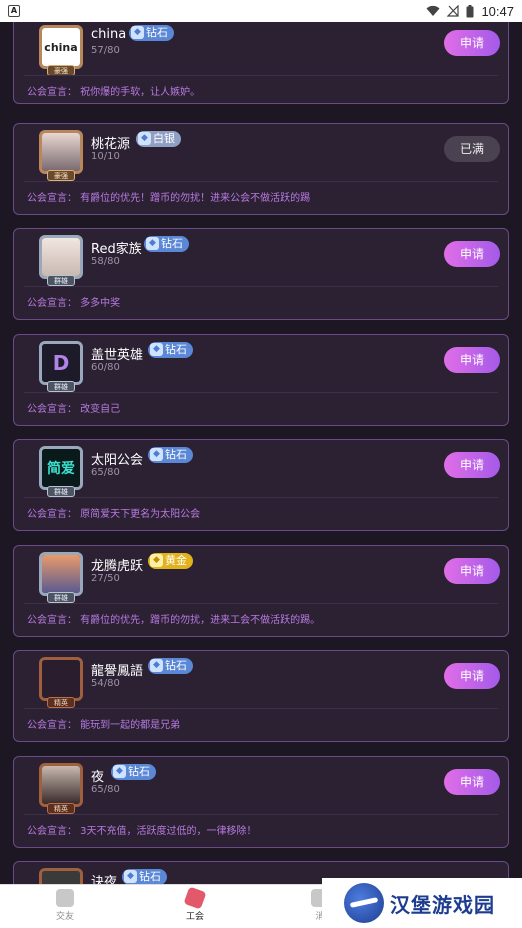 The height and width of the screenshot is (928, 522). I want to click on avatar-frame: 简爱, so click(61, 468).